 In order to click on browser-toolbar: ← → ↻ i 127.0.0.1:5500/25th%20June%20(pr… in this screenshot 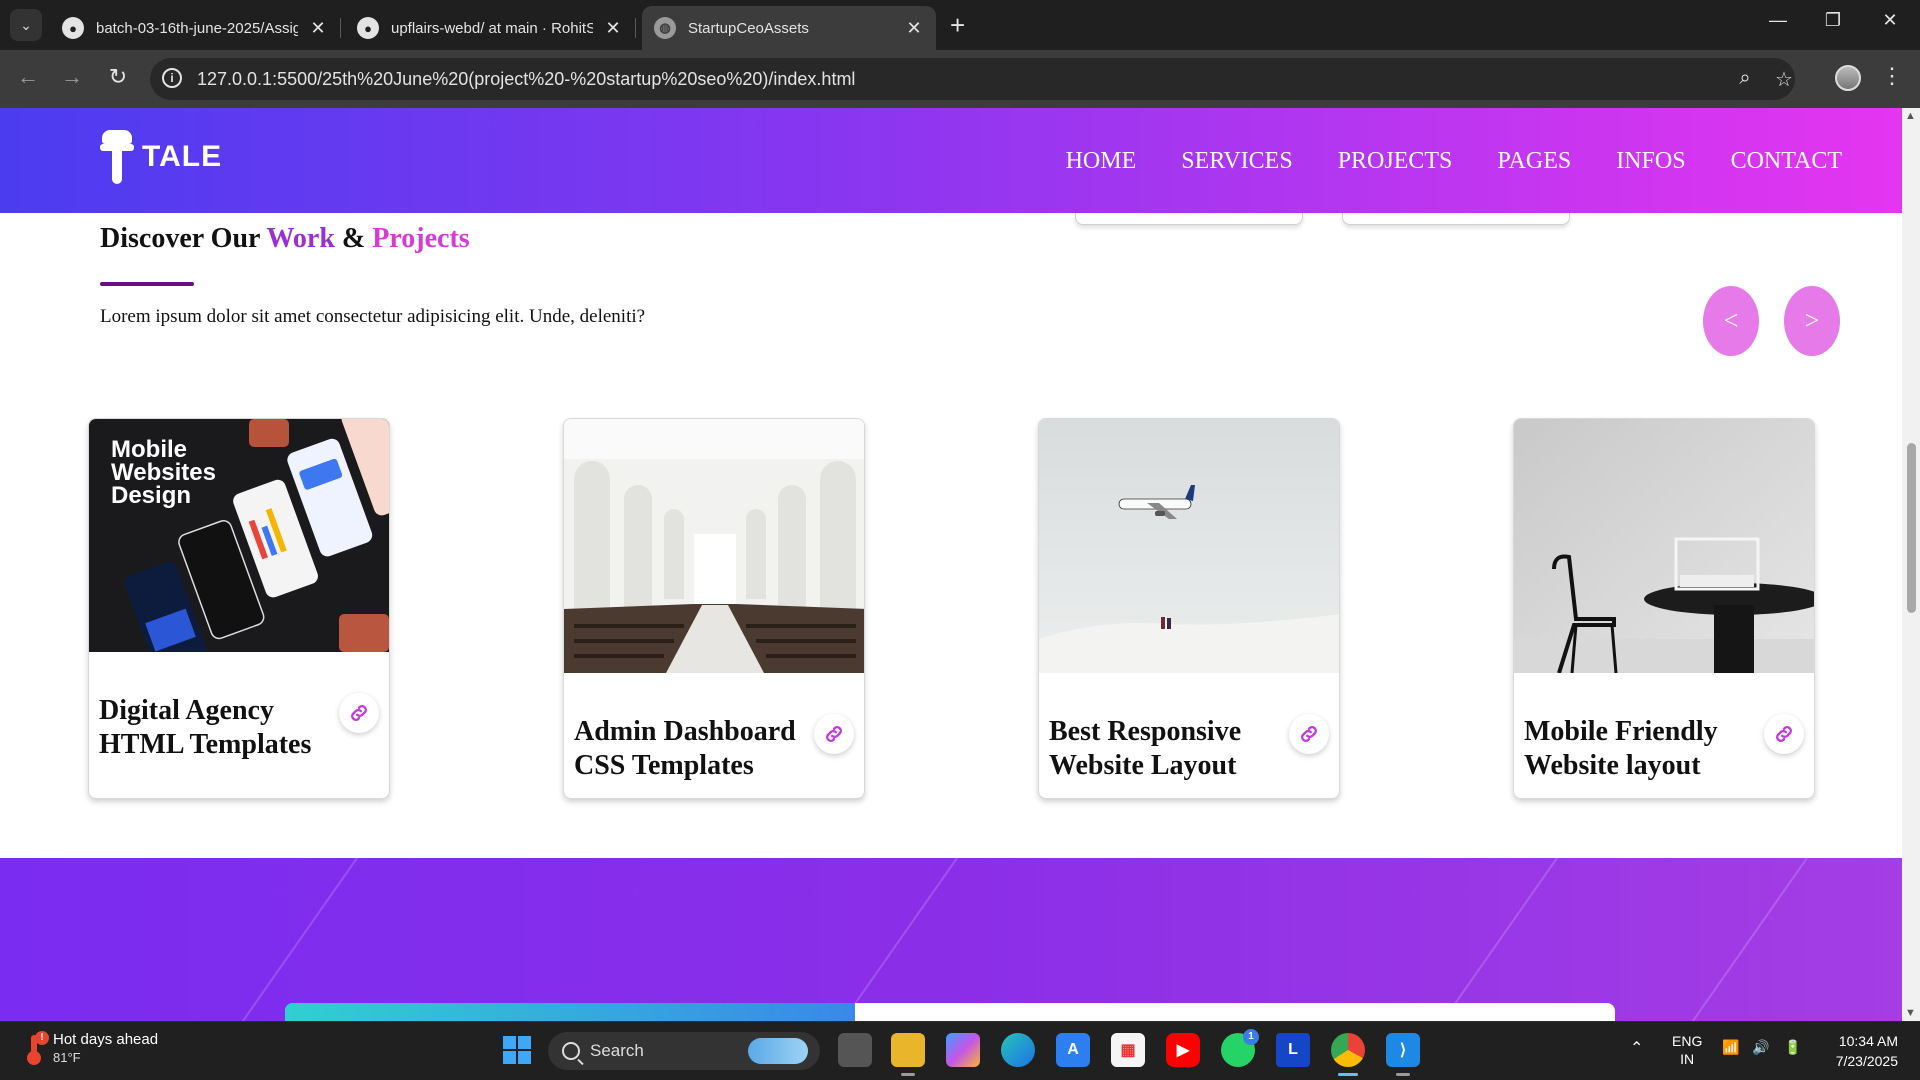, I will do `click(960, 79)`.